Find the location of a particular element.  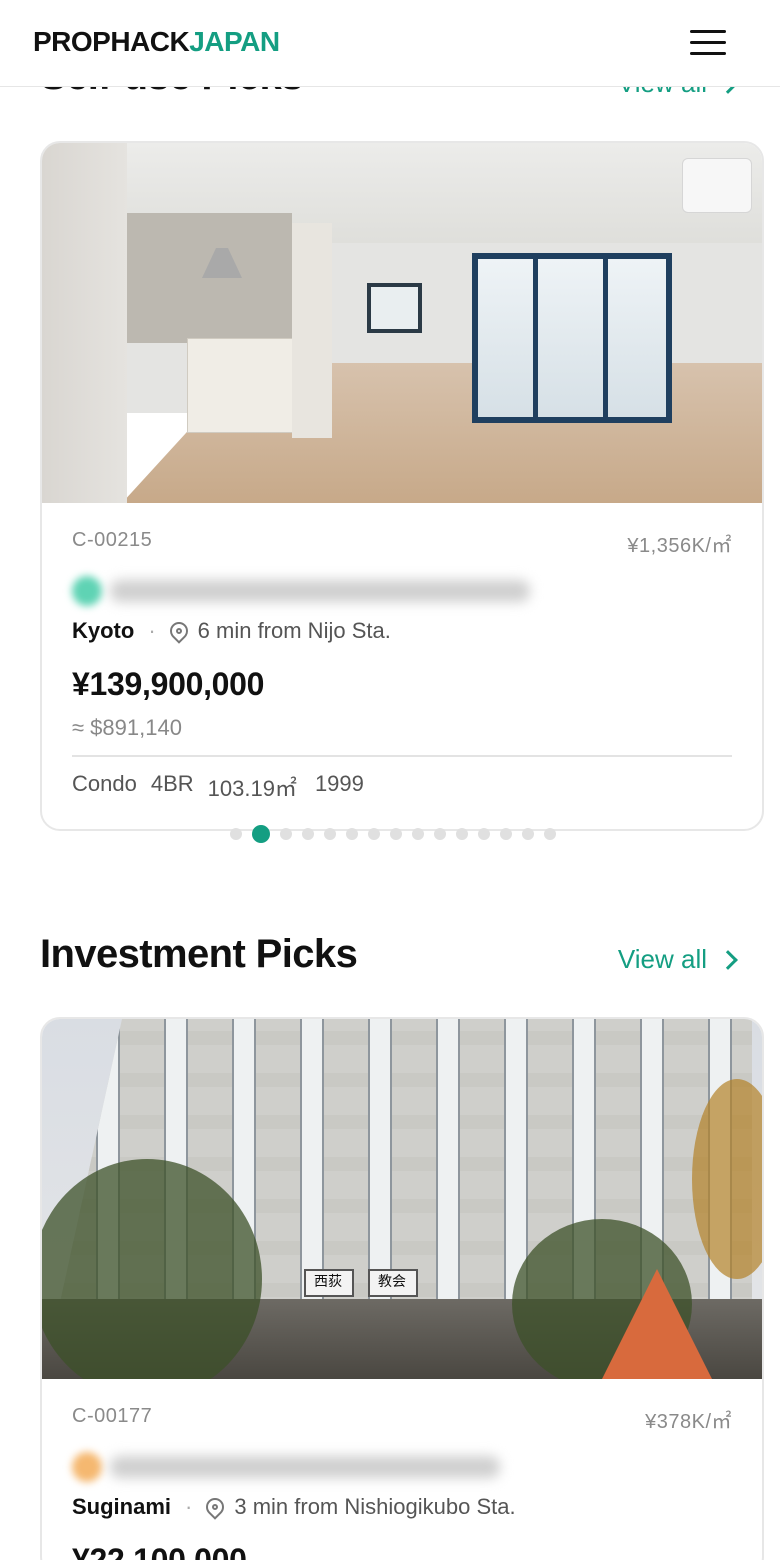

station-distance: 3 min from Nishiogikubo Sta. is located at coordinates (375, 1506).